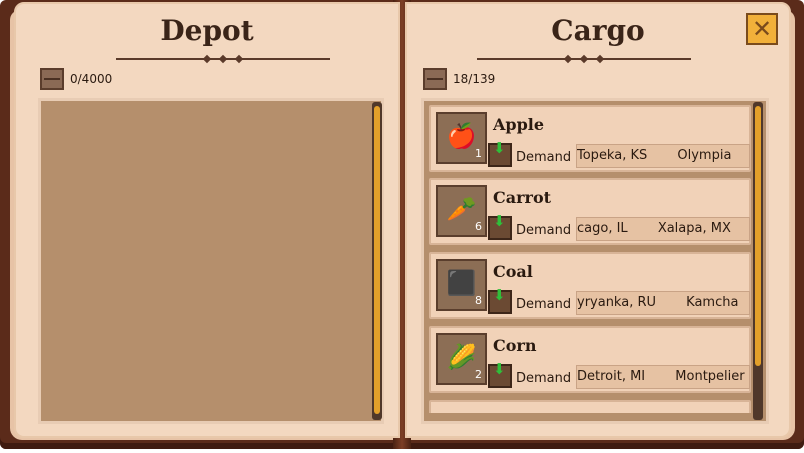 This screenshot has width=804, height=453. What do you see at coordinates (478, 374) in the screenshot?
I see `cargo-item-quantity: 2` at bounding box center [478, 374].